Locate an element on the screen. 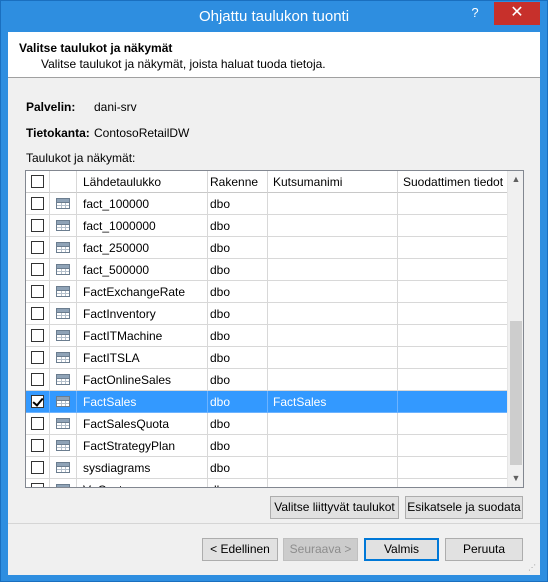 The height and width of the screenshot is (582, 548). header-select-all-cell is located at coordinates (38, 182).